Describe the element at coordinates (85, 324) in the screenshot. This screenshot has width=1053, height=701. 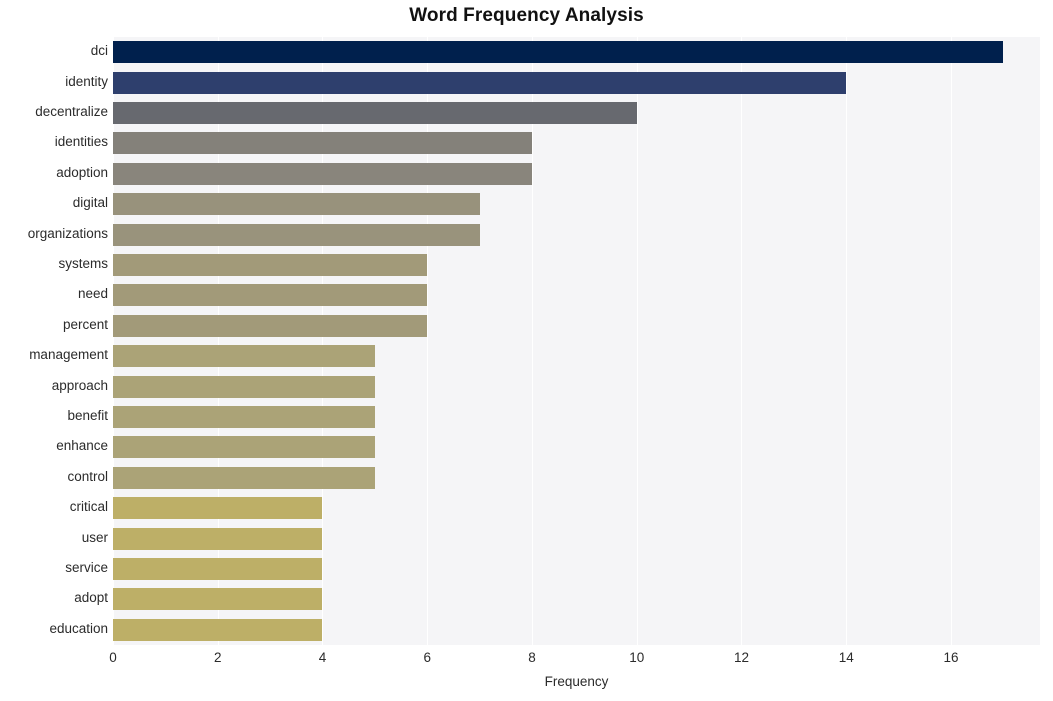
I see `y-axis-tick-label: percent` at that location.